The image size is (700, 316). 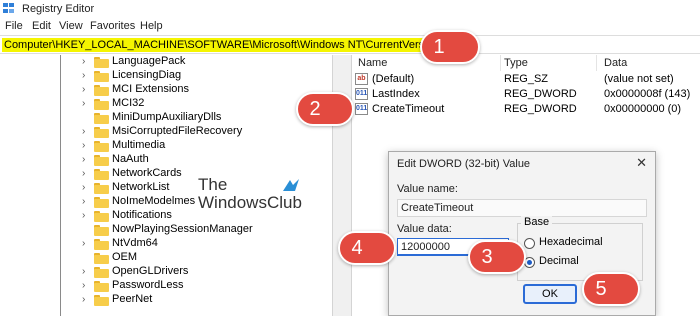 I want to click on tree-item: NowPlayingSessionManager, so click(x=206, y=230).